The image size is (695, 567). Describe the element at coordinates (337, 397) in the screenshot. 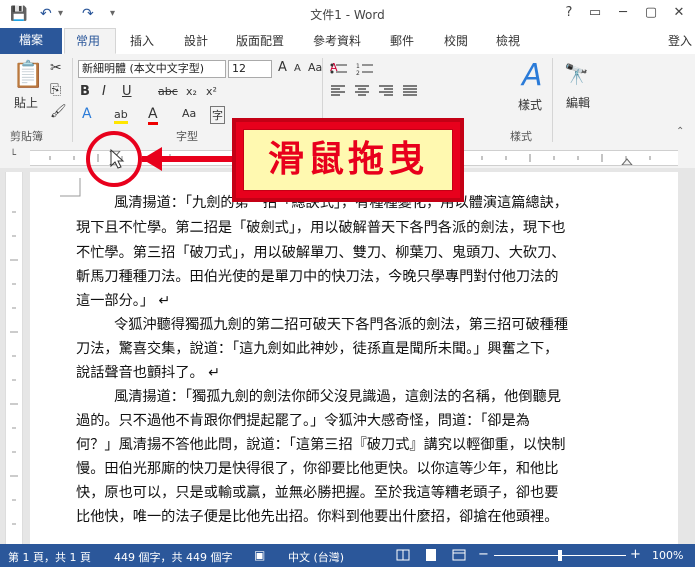

I see `paragraph-line: 風清揚道：「獨孤九劍的劍法你師父沒見識過，這劍法的名稱，他倒聽見` at that location.